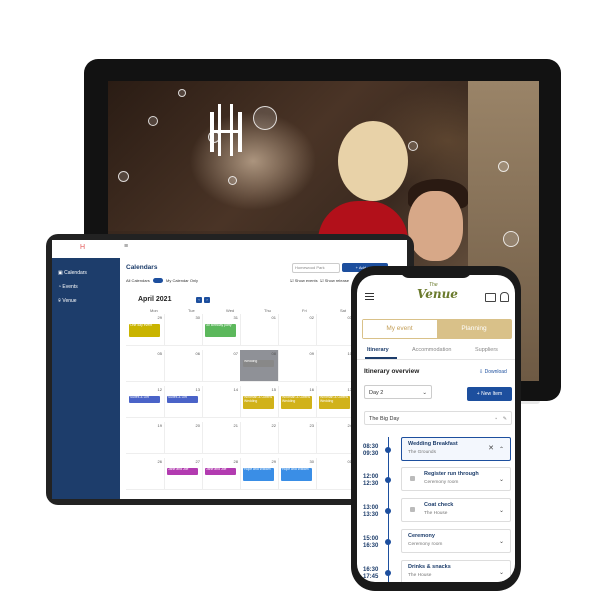 Image resolution: width=607 pixels, height=604 pixels. I want to click on start-time: 13:00, so click(371, 508).